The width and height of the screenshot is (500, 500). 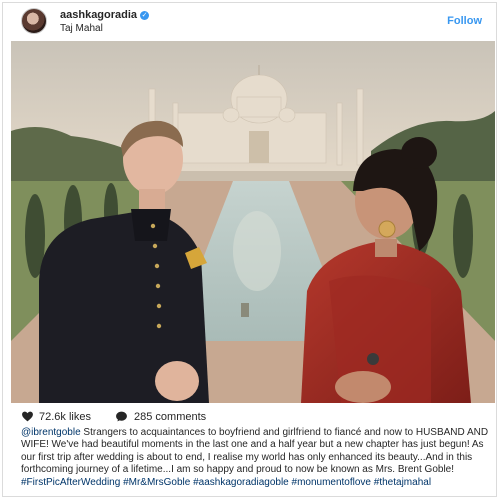 What do you see at coordinates (170, 417) in the screenshot?
I see `comments-count: 285 comments` at bounding box center [170, 417].